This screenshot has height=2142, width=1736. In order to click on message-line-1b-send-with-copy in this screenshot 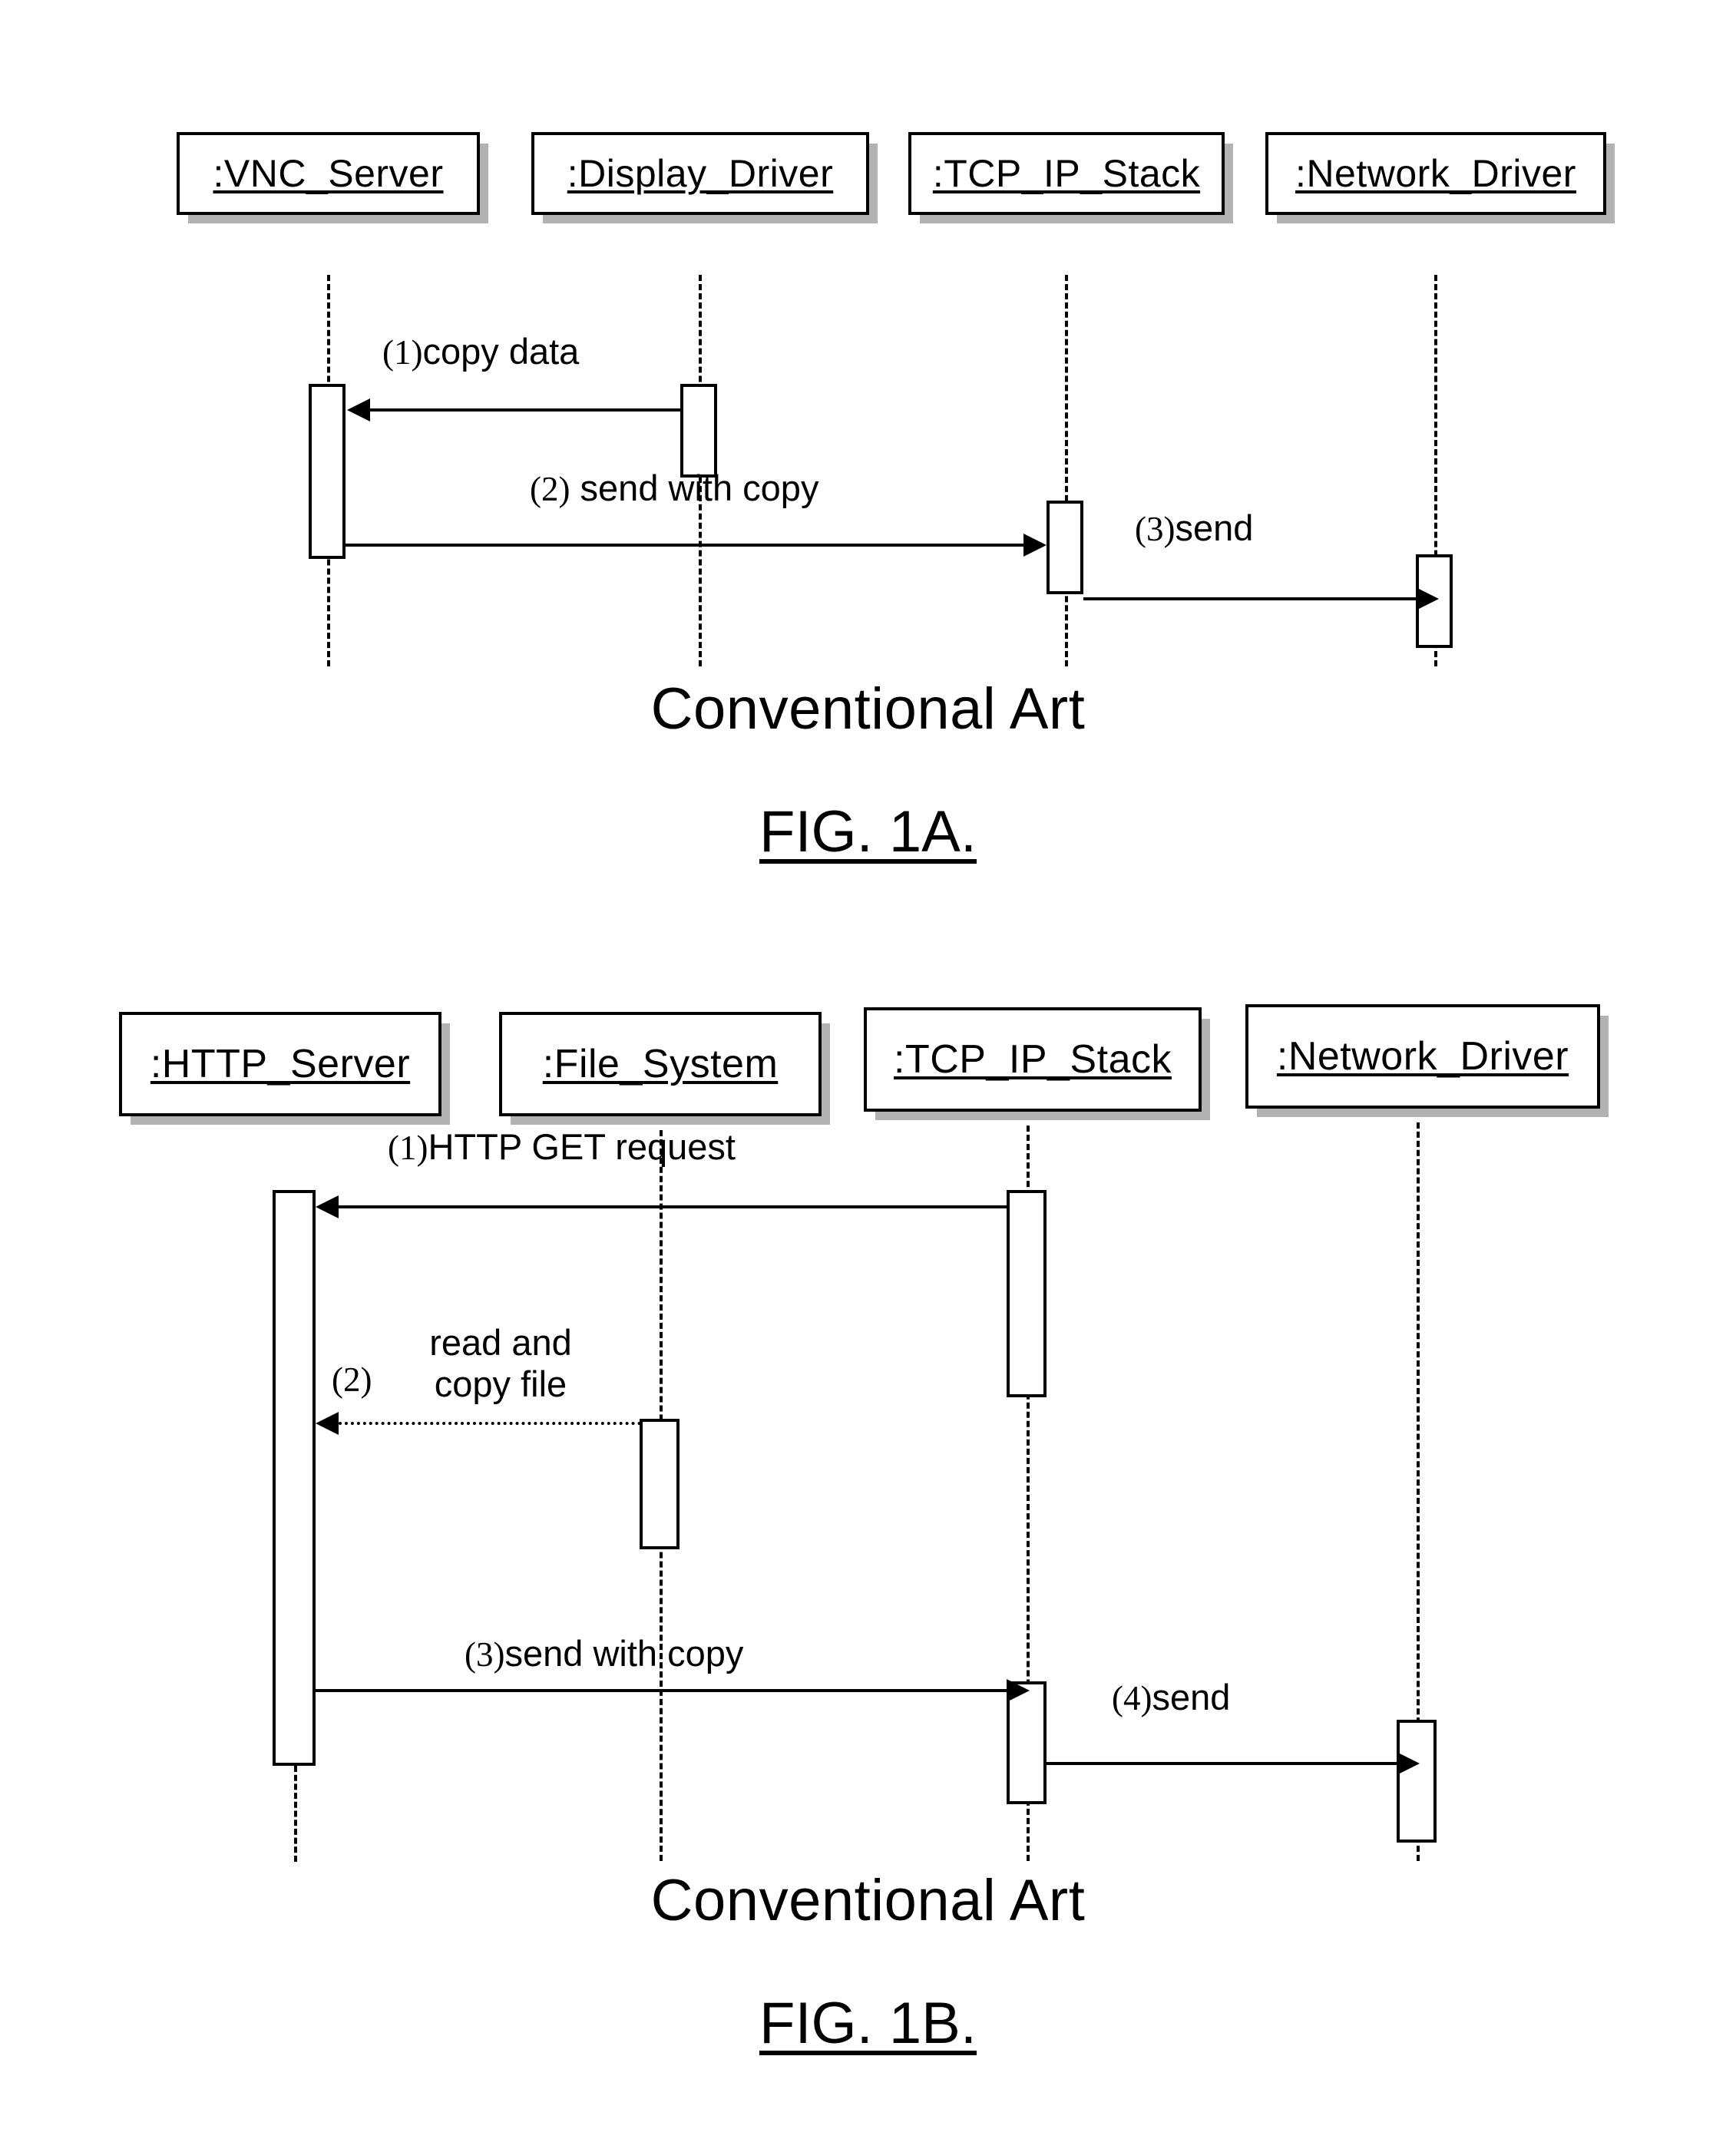, I will do `click(661, 1690)`.